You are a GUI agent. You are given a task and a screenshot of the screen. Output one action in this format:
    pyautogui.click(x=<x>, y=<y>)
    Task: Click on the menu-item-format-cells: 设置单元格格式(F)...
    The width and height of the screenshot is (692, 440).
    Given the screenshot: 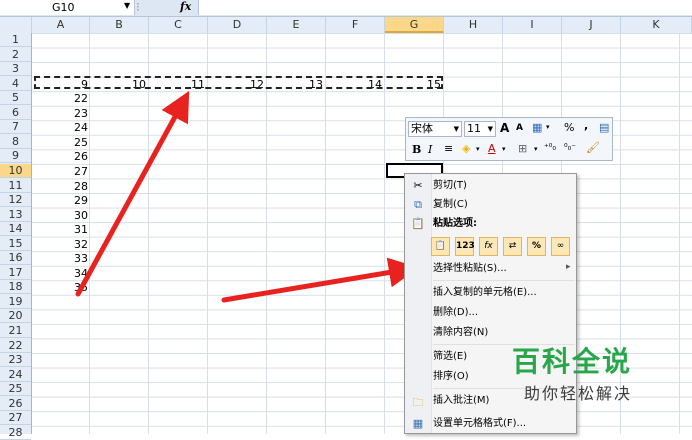 What is the action you would take?
    pyautogui.click(x=479, y=424)
    